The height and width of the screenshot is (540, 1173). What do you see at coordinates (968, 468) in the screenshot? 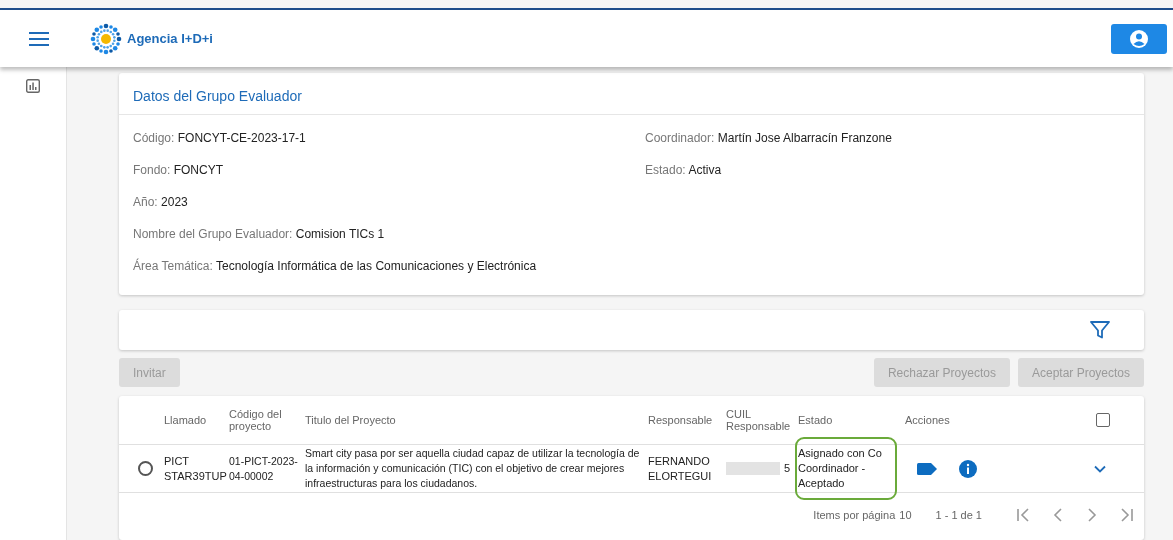
I see `info-icon` at bounding box center [968, 468].